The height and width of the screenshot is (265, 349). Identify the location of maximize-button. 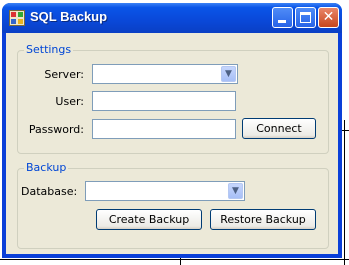
(305, 17).